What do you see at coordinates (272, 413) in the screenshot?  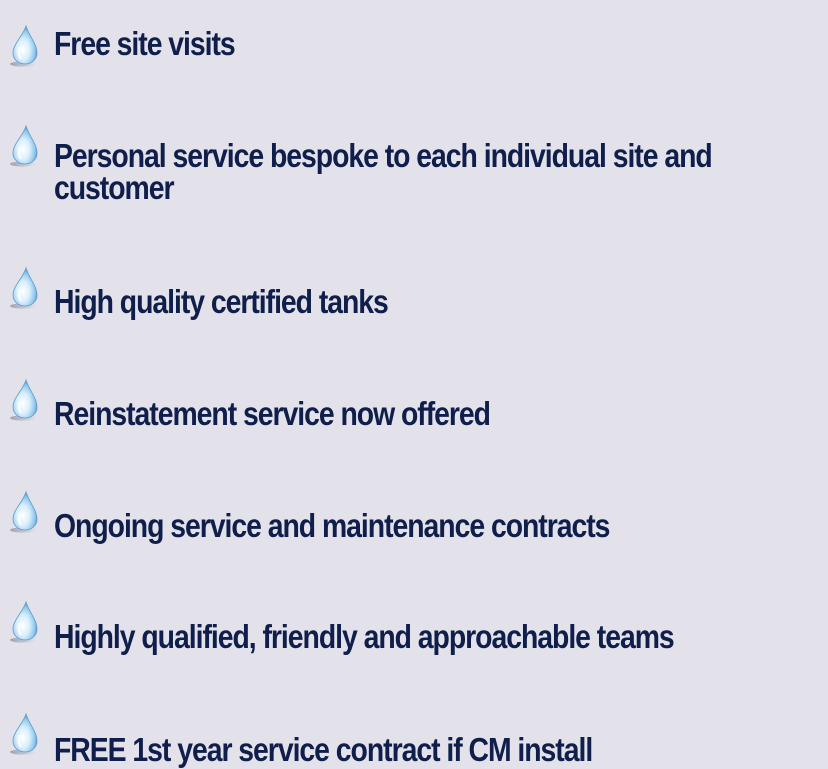 I see `feature-label: Reinstatement service now offered` at bounding box center [272, 413].